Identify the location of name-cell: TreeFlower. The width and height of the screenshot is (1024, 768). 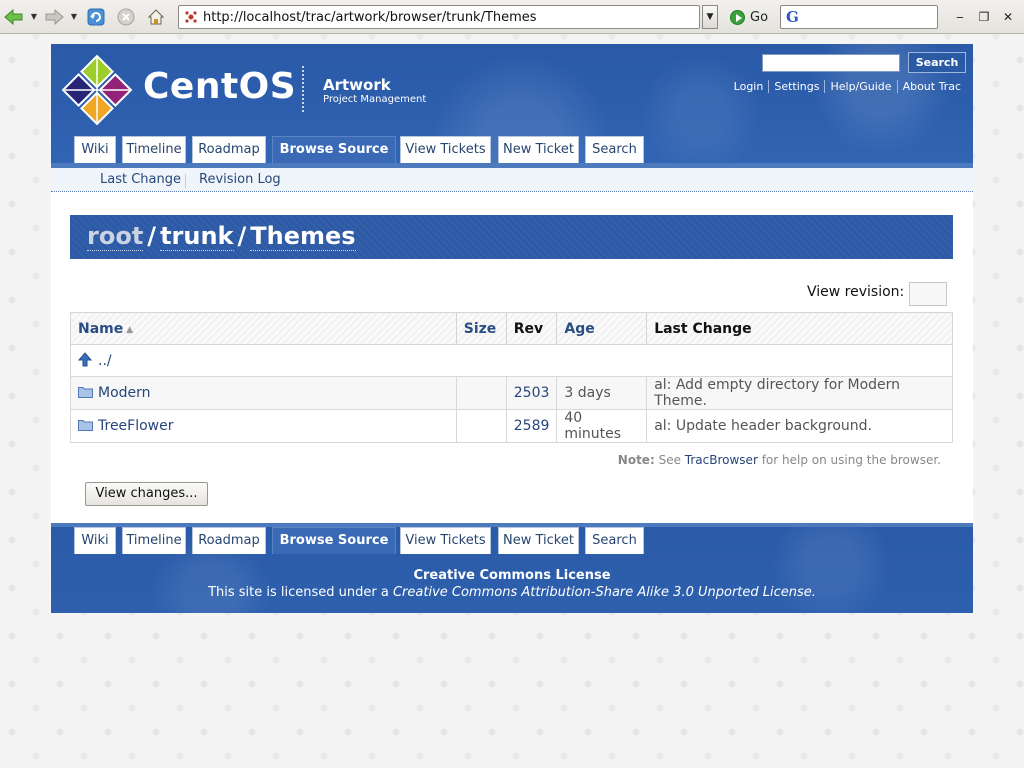
(263, 426).